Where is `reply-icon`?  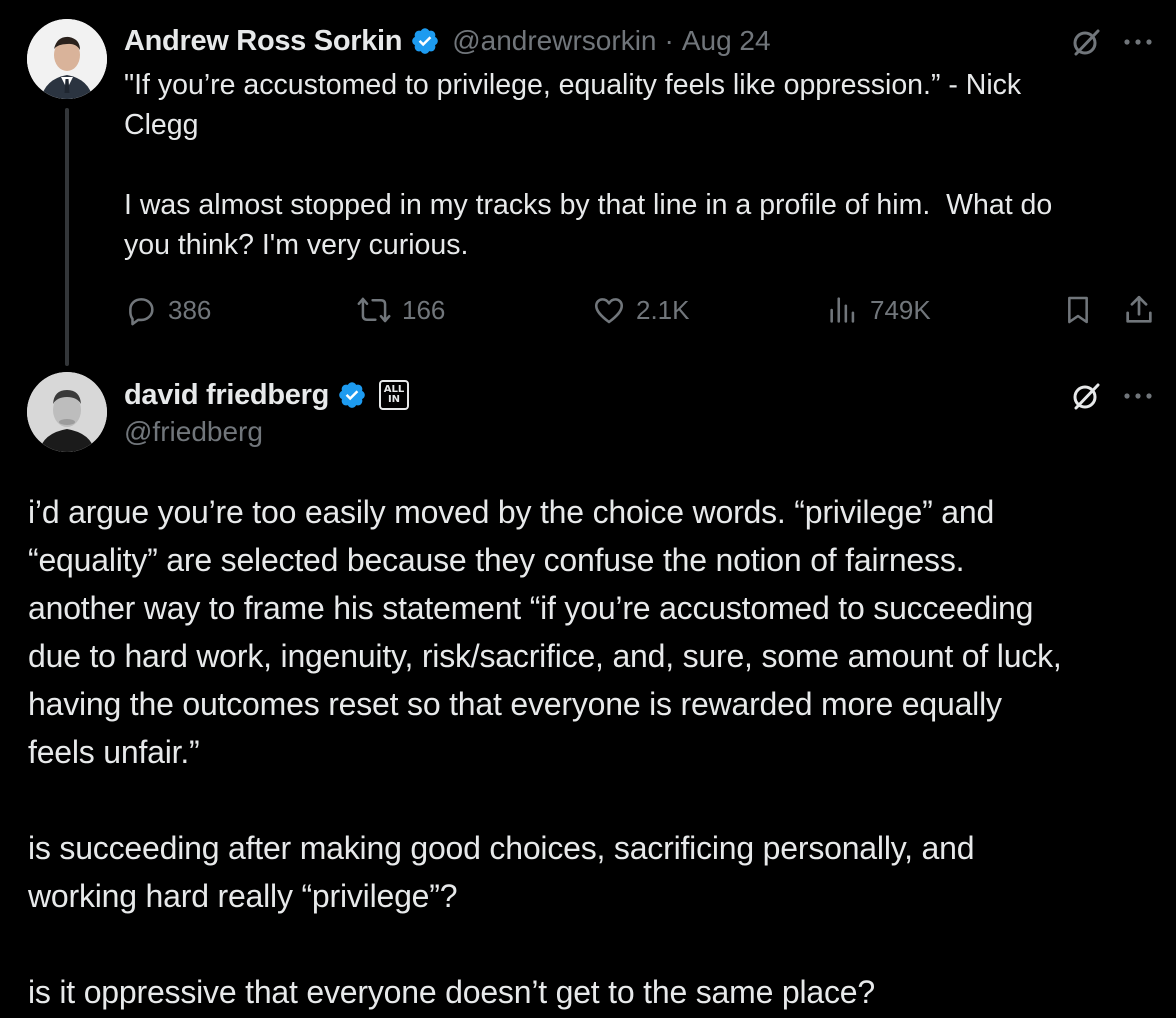
reply-icon is located at coordinates (141, 310).